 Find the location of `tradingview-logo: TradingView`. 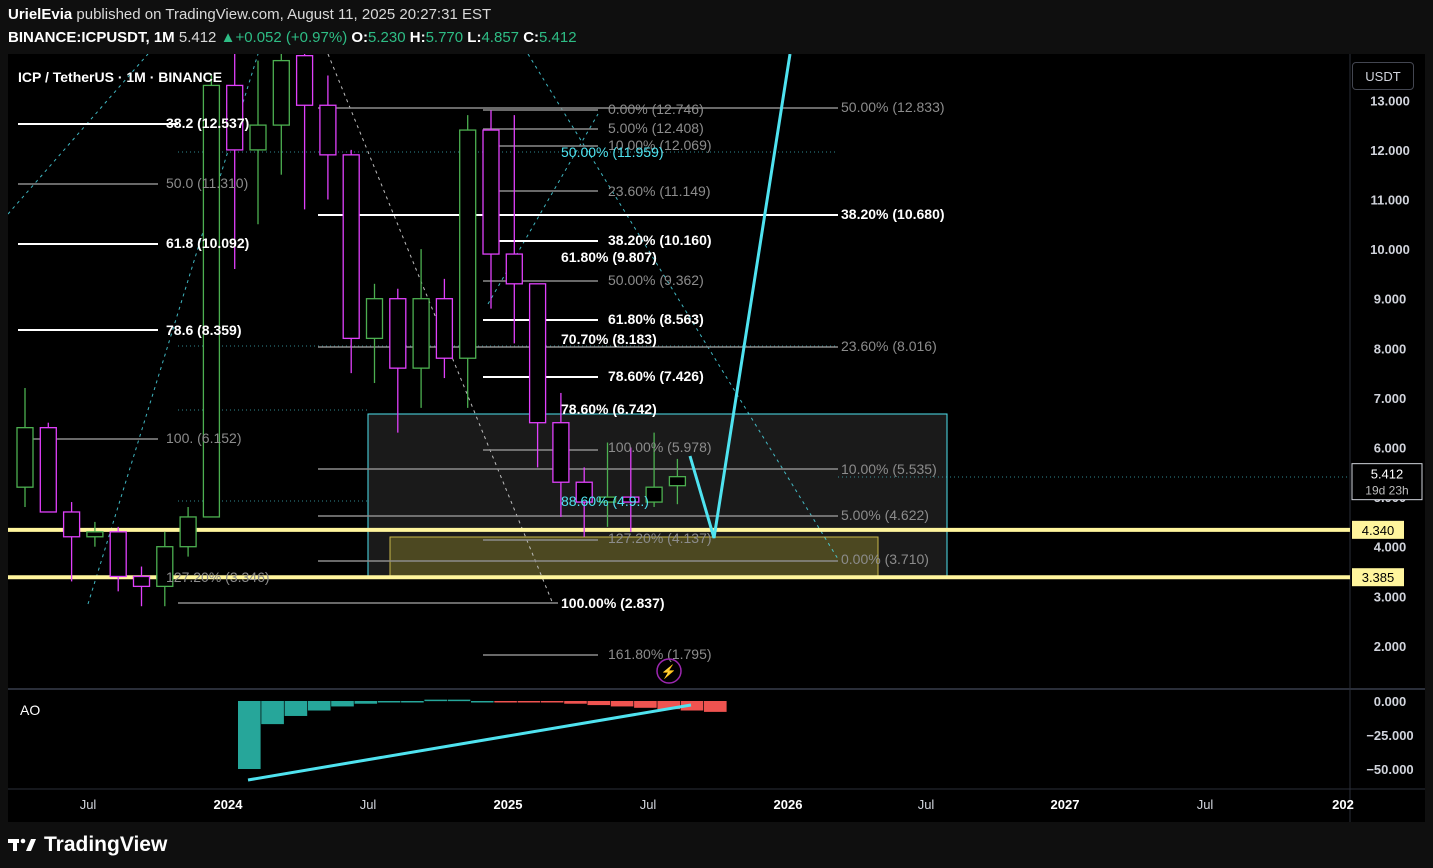

tradingview-logo: TradingView is located at coordinates (87, 845).